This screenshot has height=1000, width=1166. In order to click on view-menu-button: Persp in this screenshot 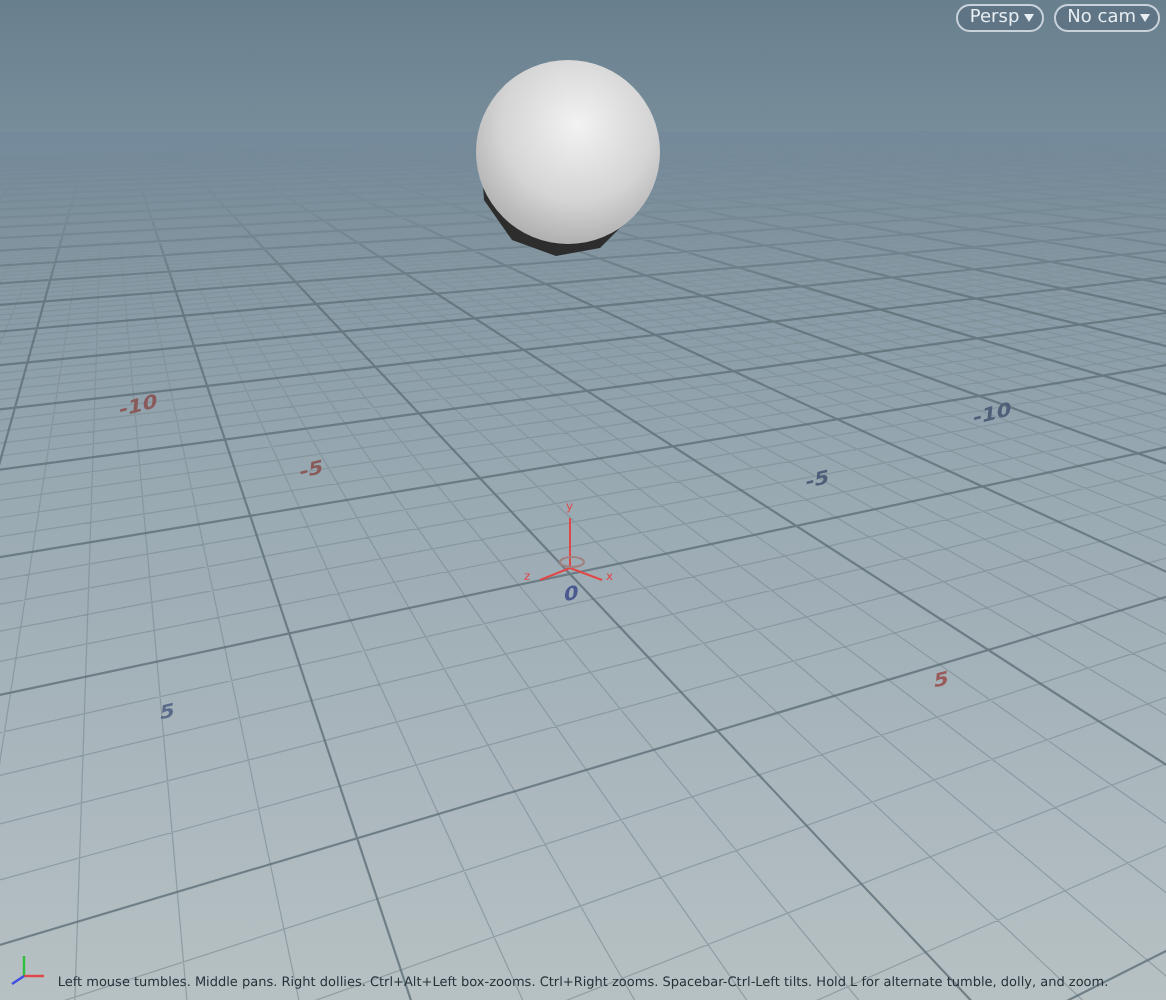, I will do `click(999, 18)`.